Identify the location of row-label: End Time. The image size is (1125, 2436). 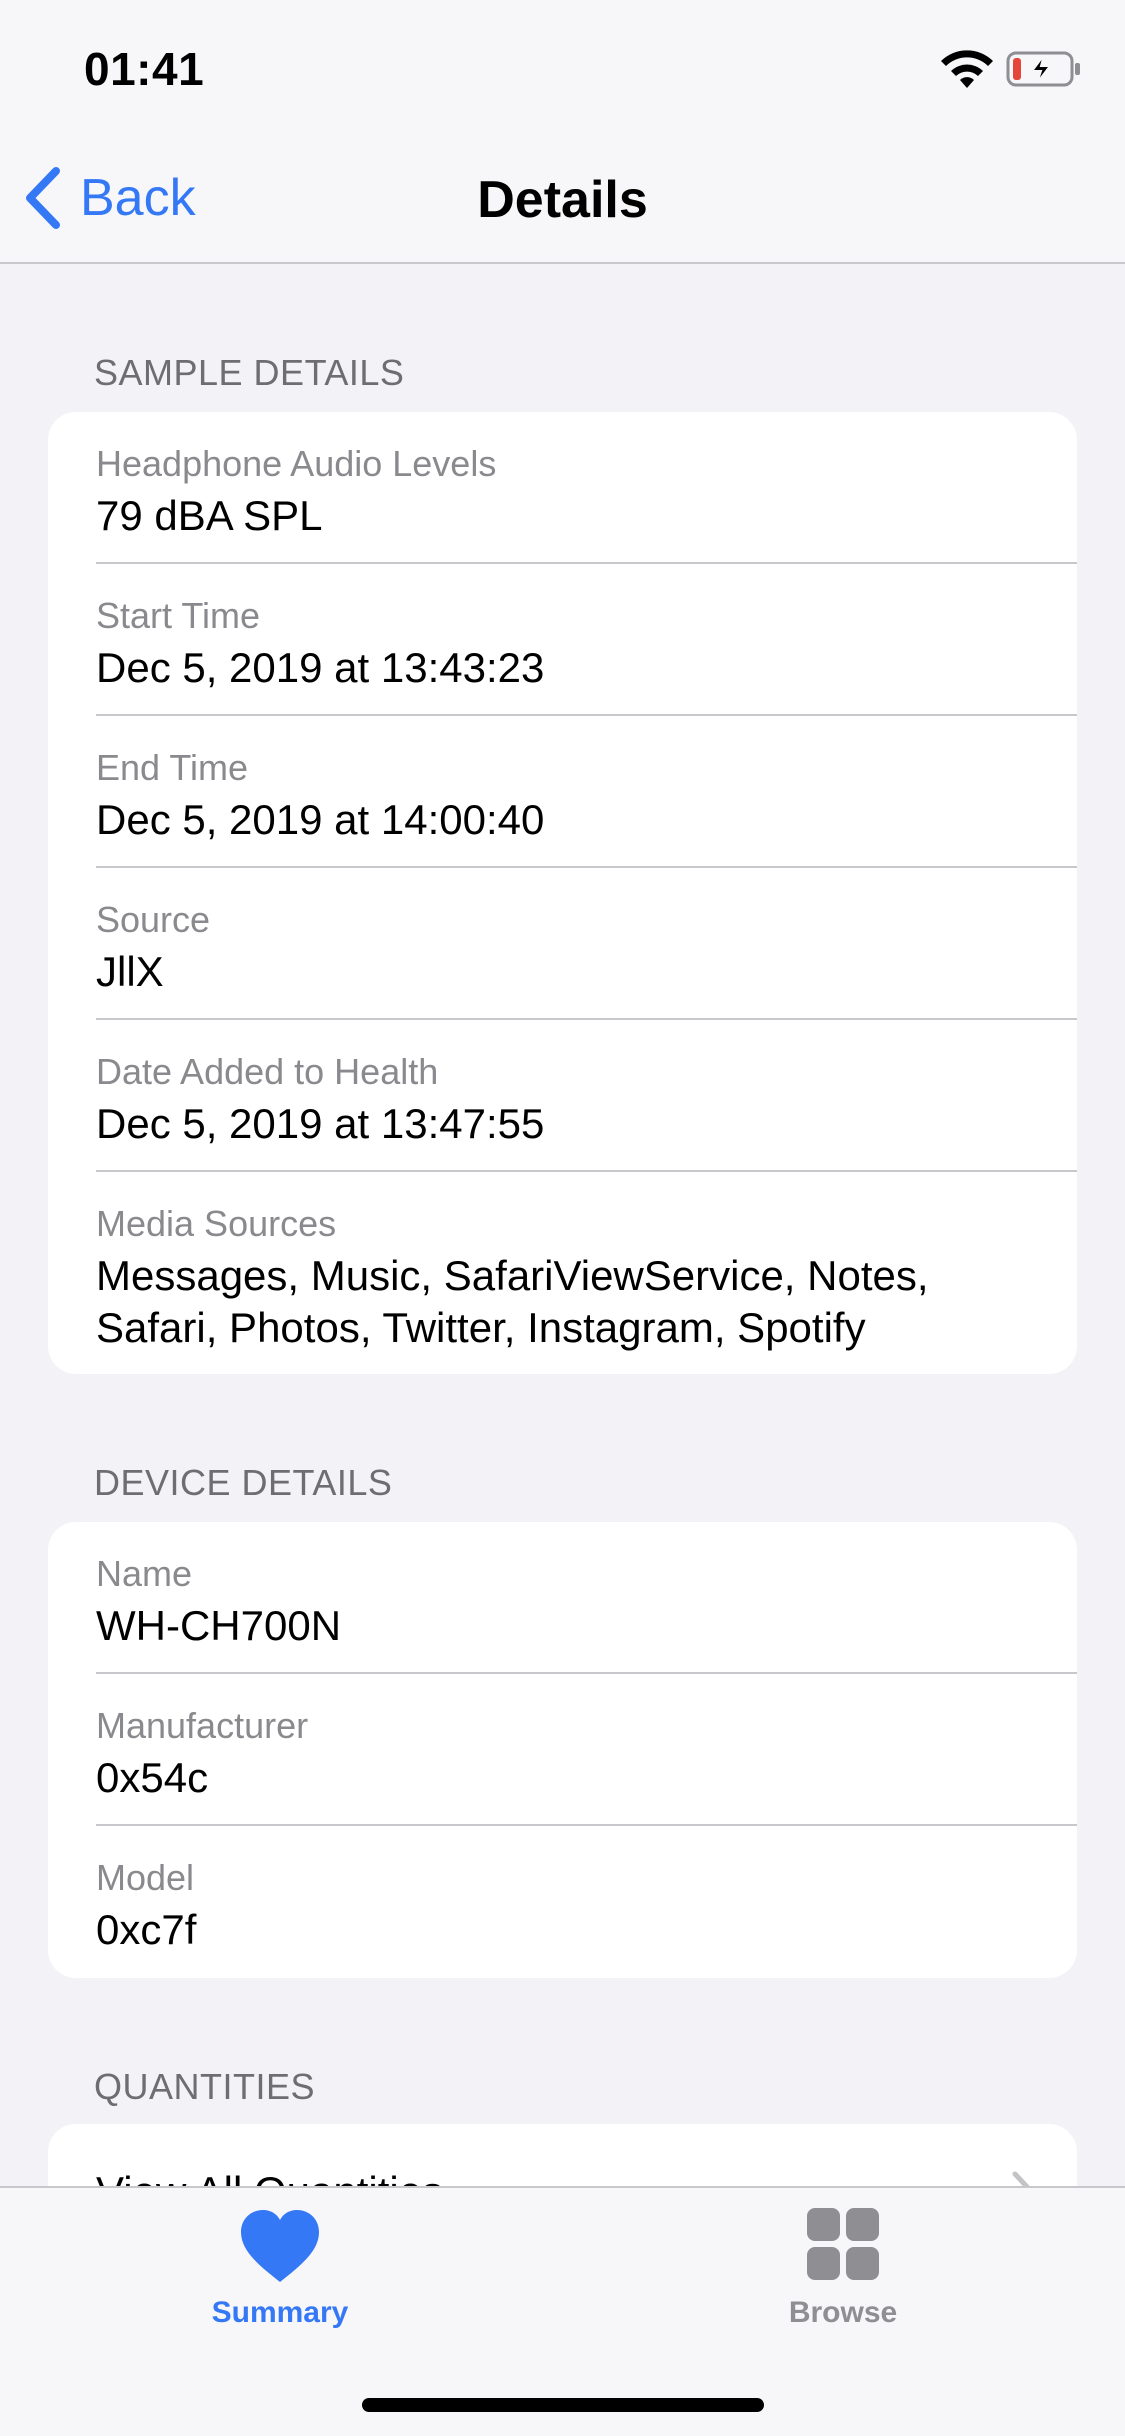
(172, 767).